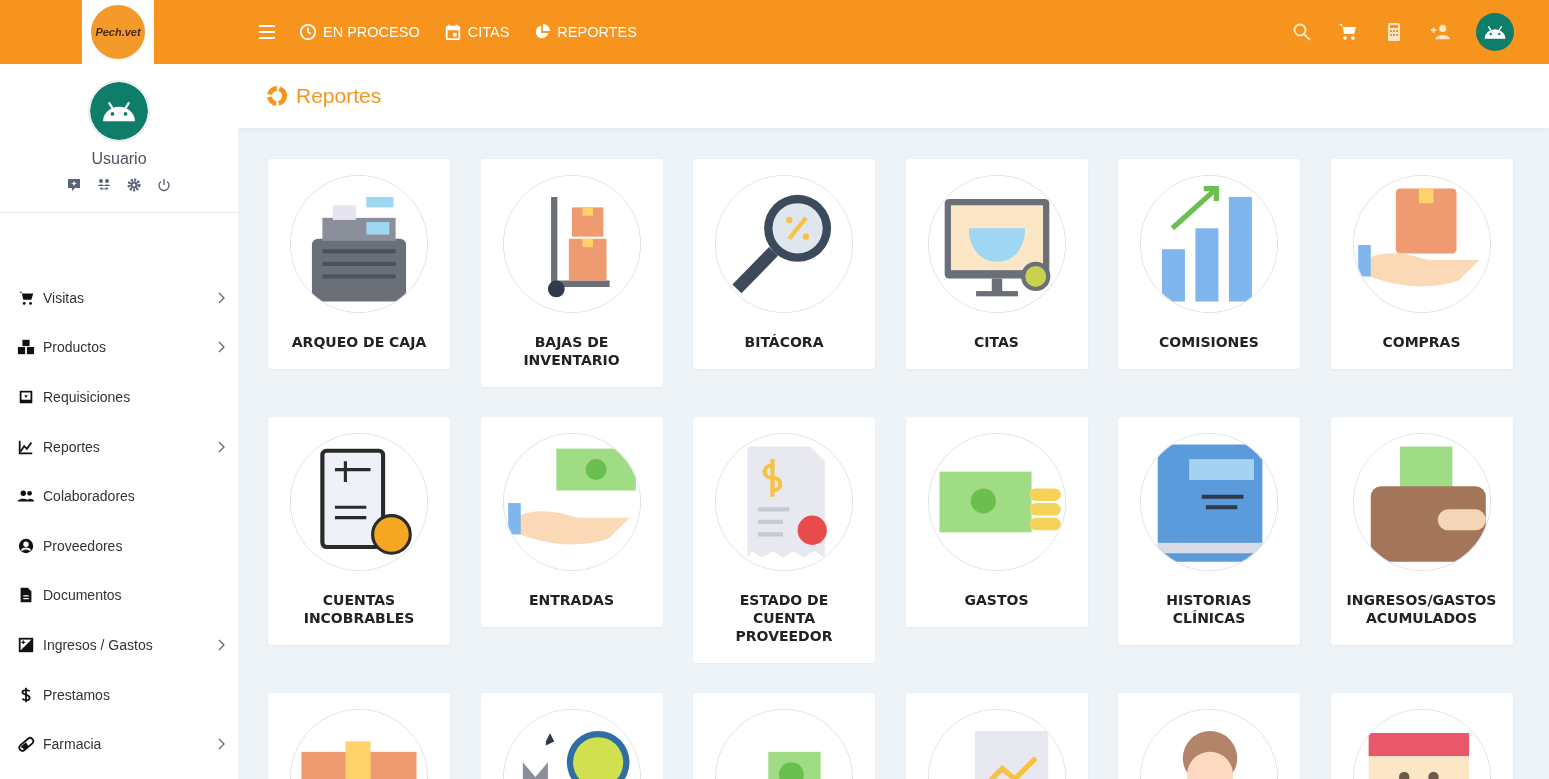  What do you see at coordinates (104, 185) in the screenshot?
I see `people-icon` at bounding box center [104, 185].